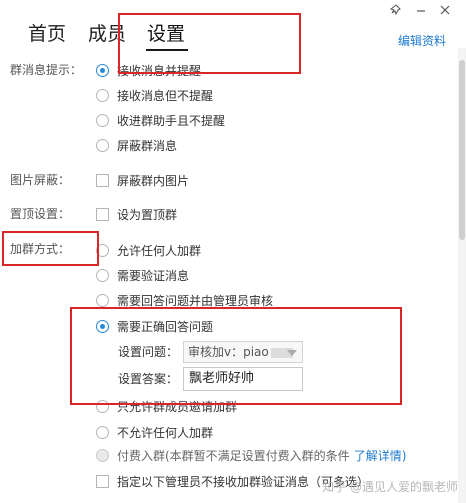  What do you see at coordinates (160, 120) in the screenshot?
I see `msg-option-assistant: 收进群助手且不提醒` at bounding box center [160, 120].